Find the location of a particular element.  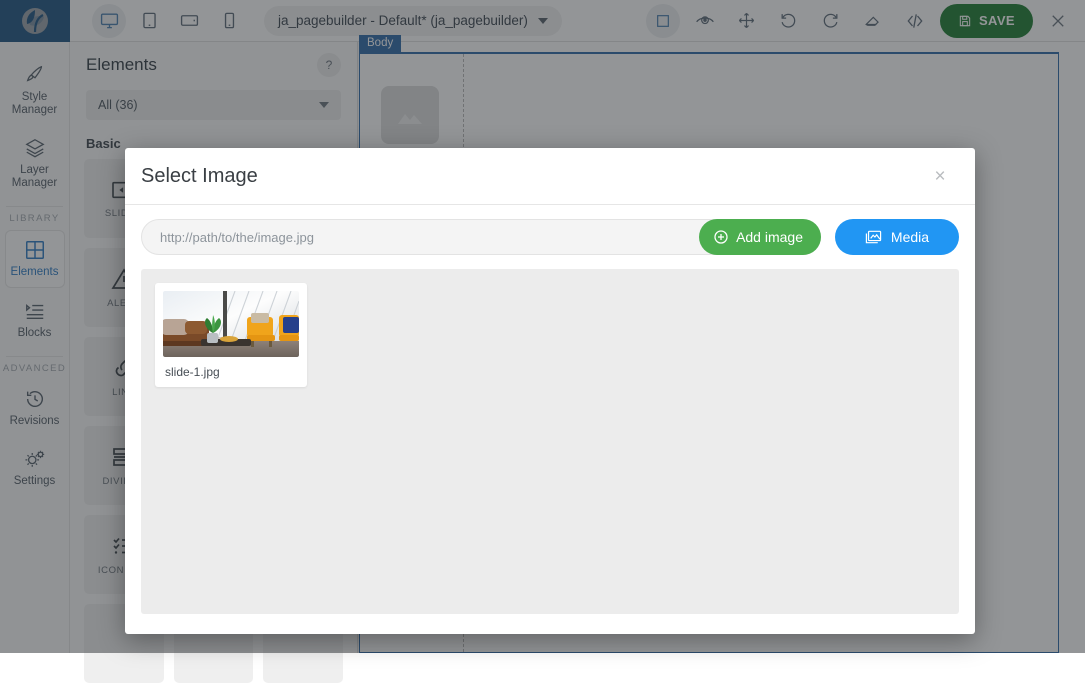

media-button: Media is located at coordinates (897, 237).